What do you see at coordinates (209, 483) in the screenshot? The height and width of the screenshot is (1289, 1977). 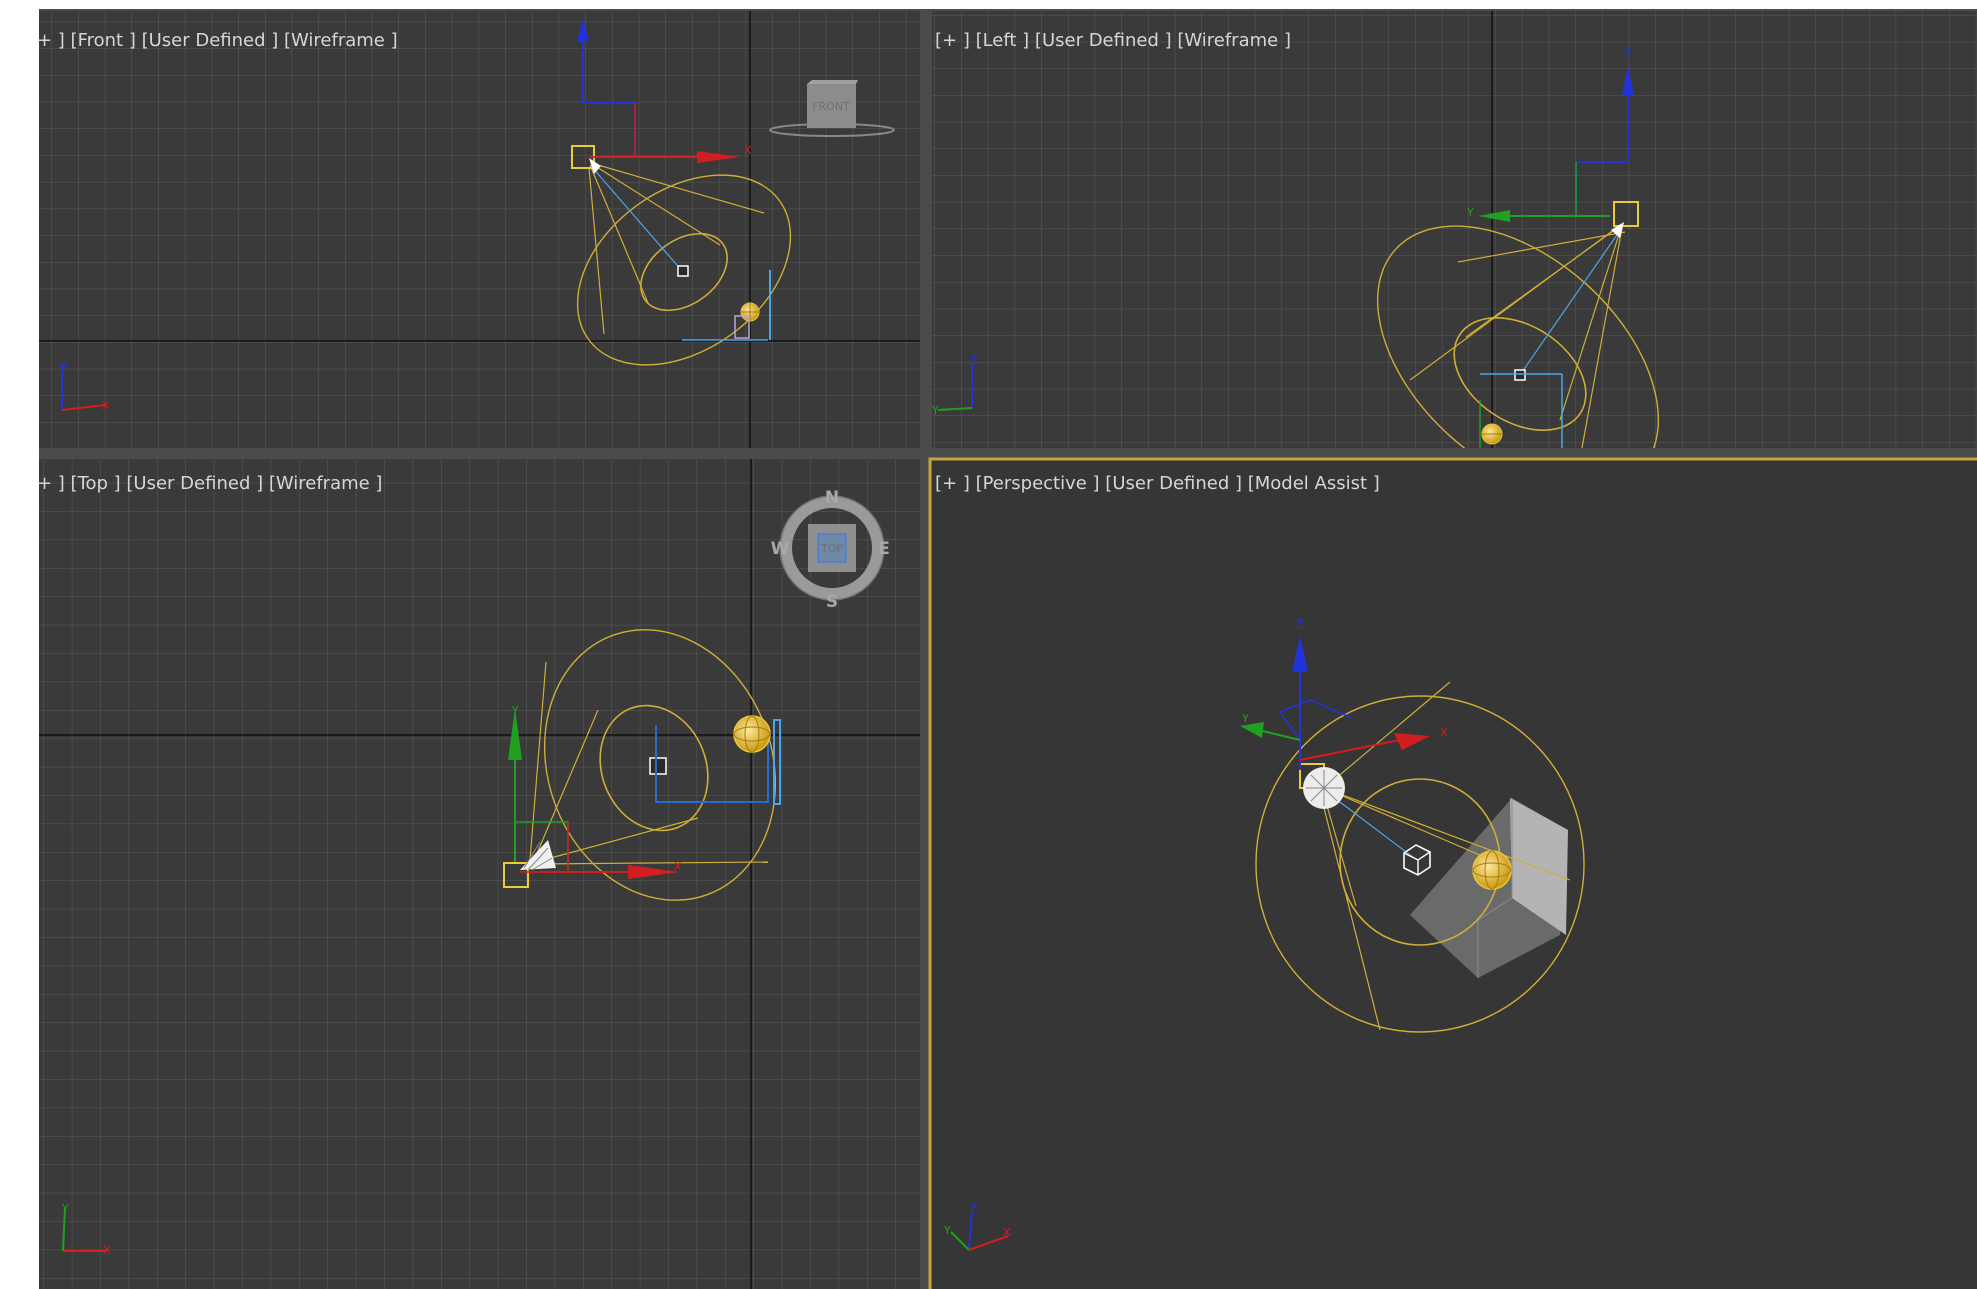 I see `viewport-label-top: + ] [Top ] [User Defined ] [Wireframe ]` at bounding box center [209, 483].